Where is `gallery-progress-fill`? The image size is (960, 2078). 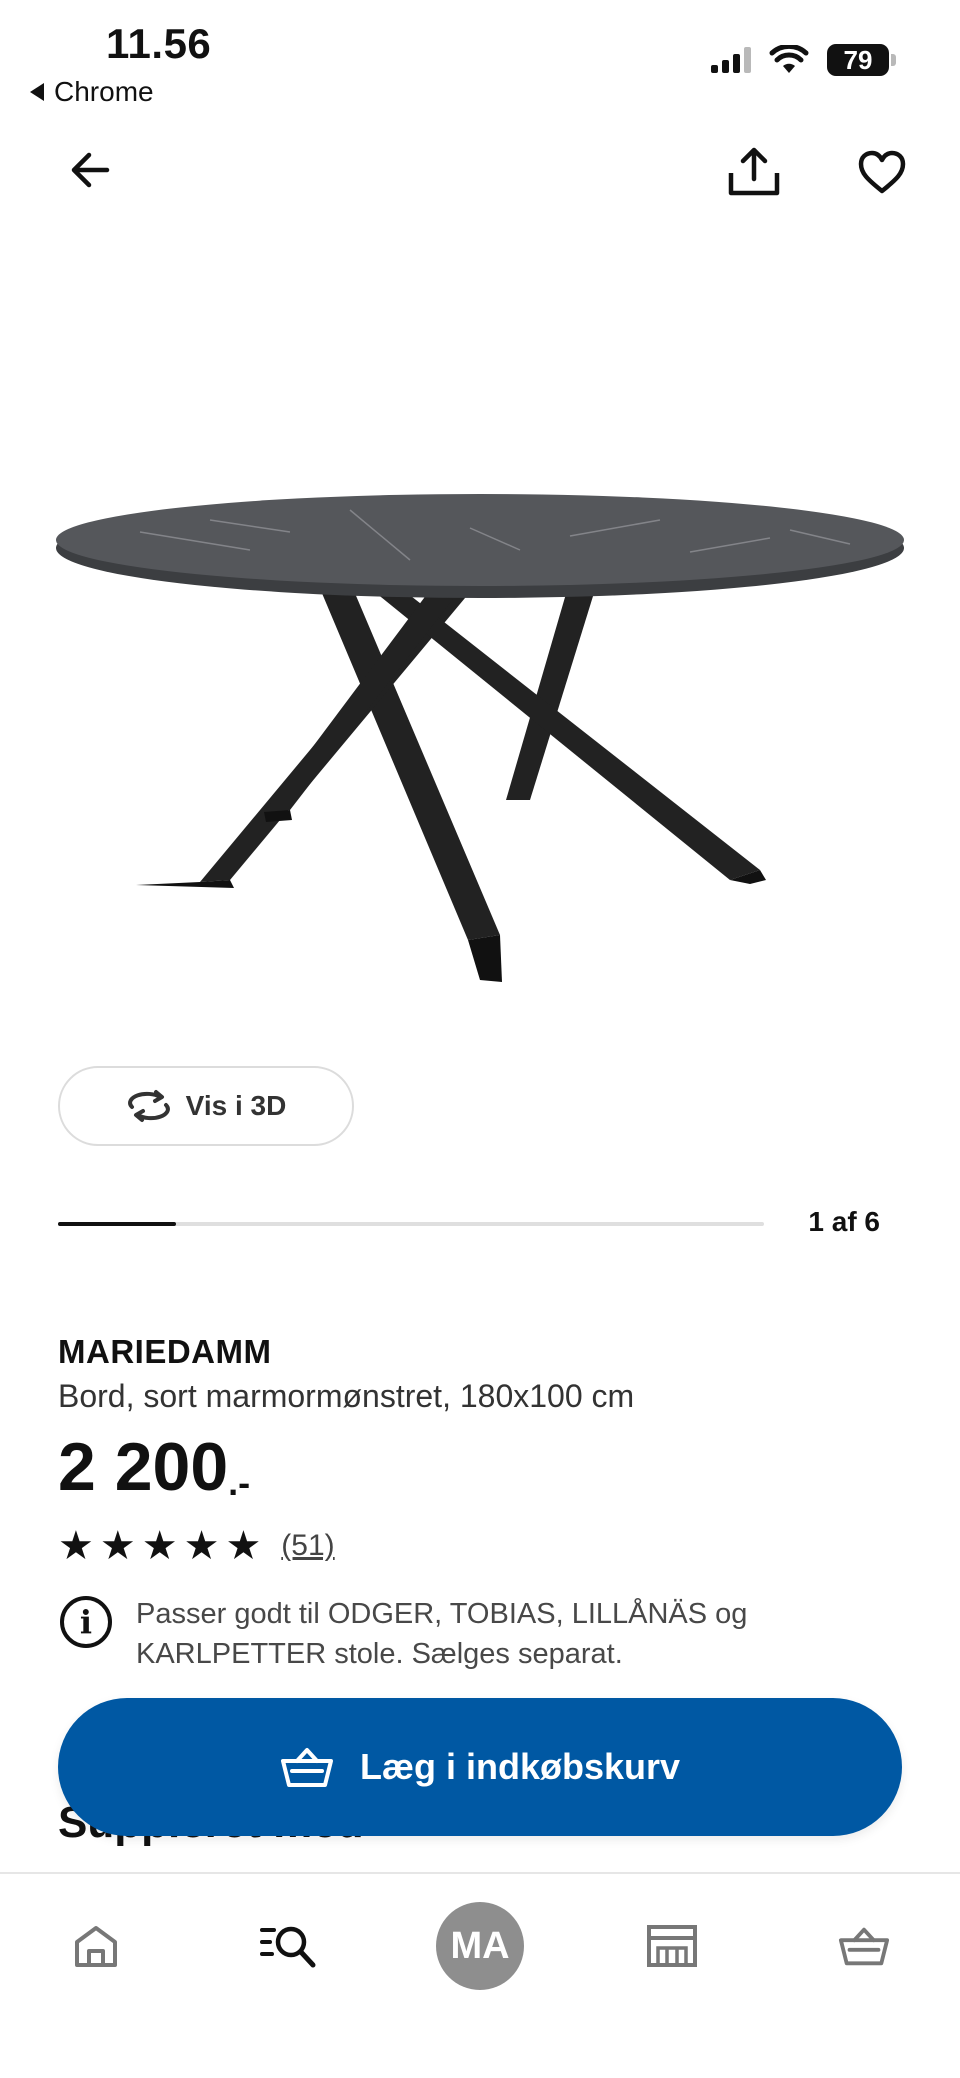 gallery-progress-fill is located at coordinates (117, 1224).